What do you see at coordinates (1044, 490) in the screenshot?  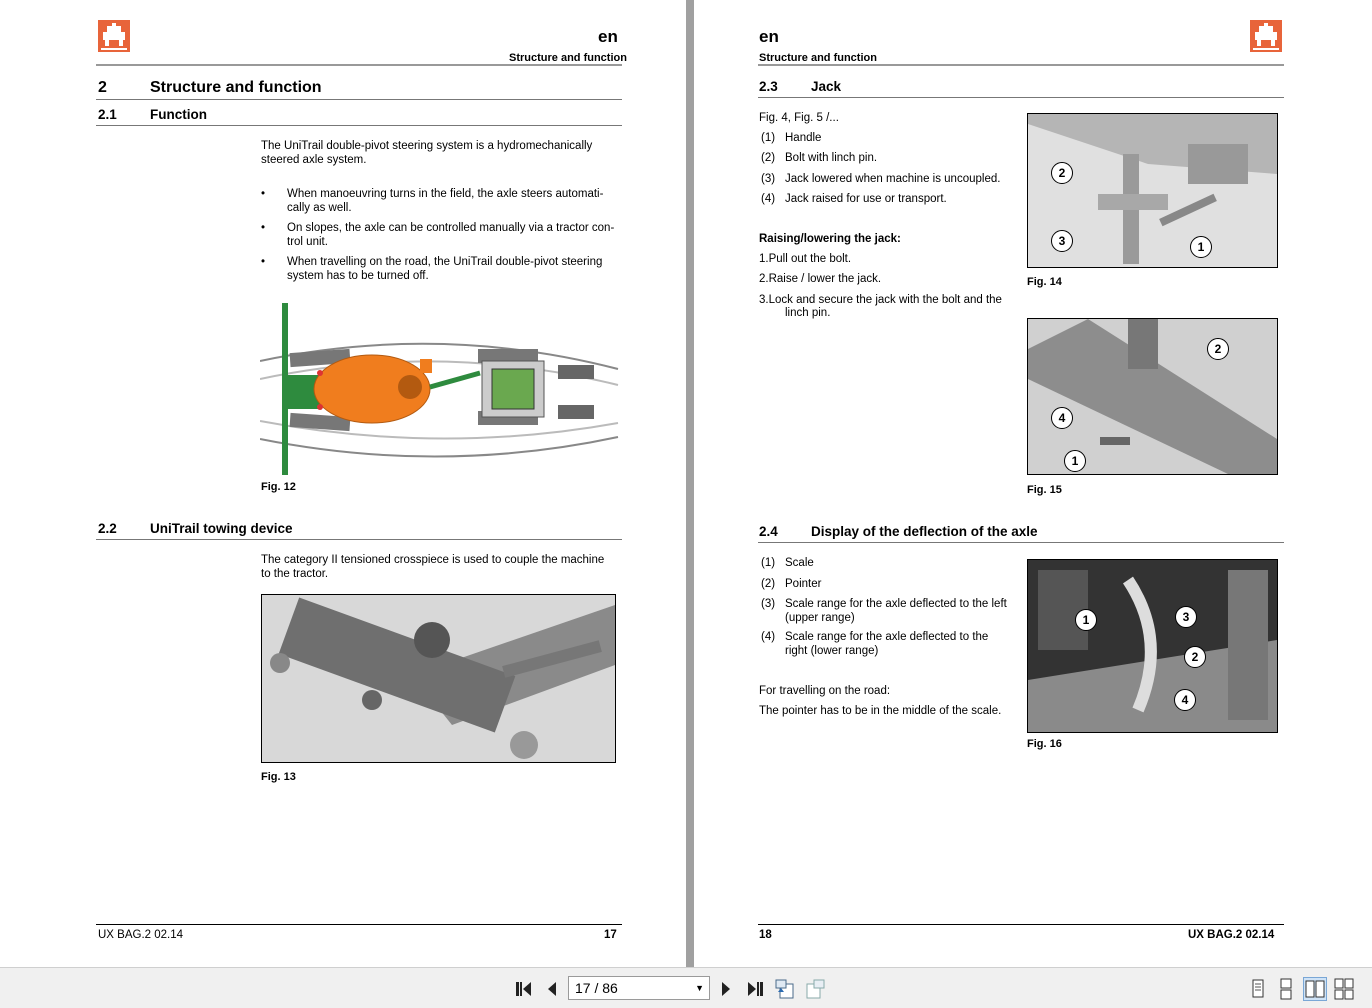 I see `fig15-caption: Fig. 15` at bounding box center [1044, 490].